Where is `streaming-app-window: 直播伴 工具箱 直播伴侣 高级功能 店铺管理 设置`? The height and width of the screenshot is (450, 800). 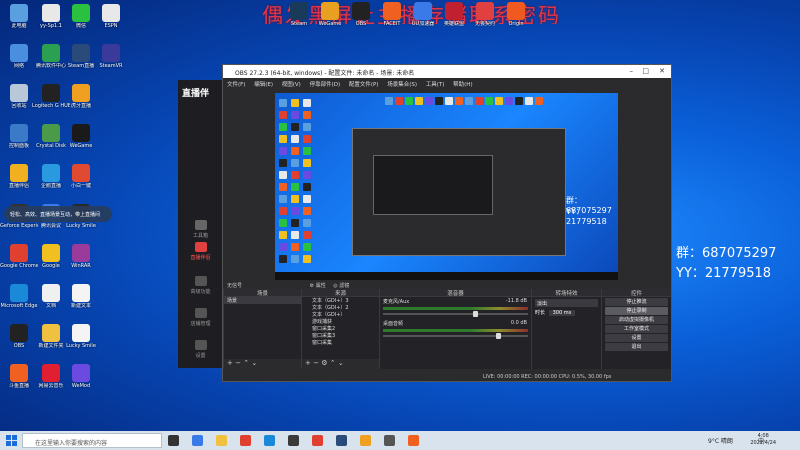 streaming-app-window: 直播伴 工具箱 直播伴侣 高级功能 店铺管理 设置 is located at coordinates (200, 224).